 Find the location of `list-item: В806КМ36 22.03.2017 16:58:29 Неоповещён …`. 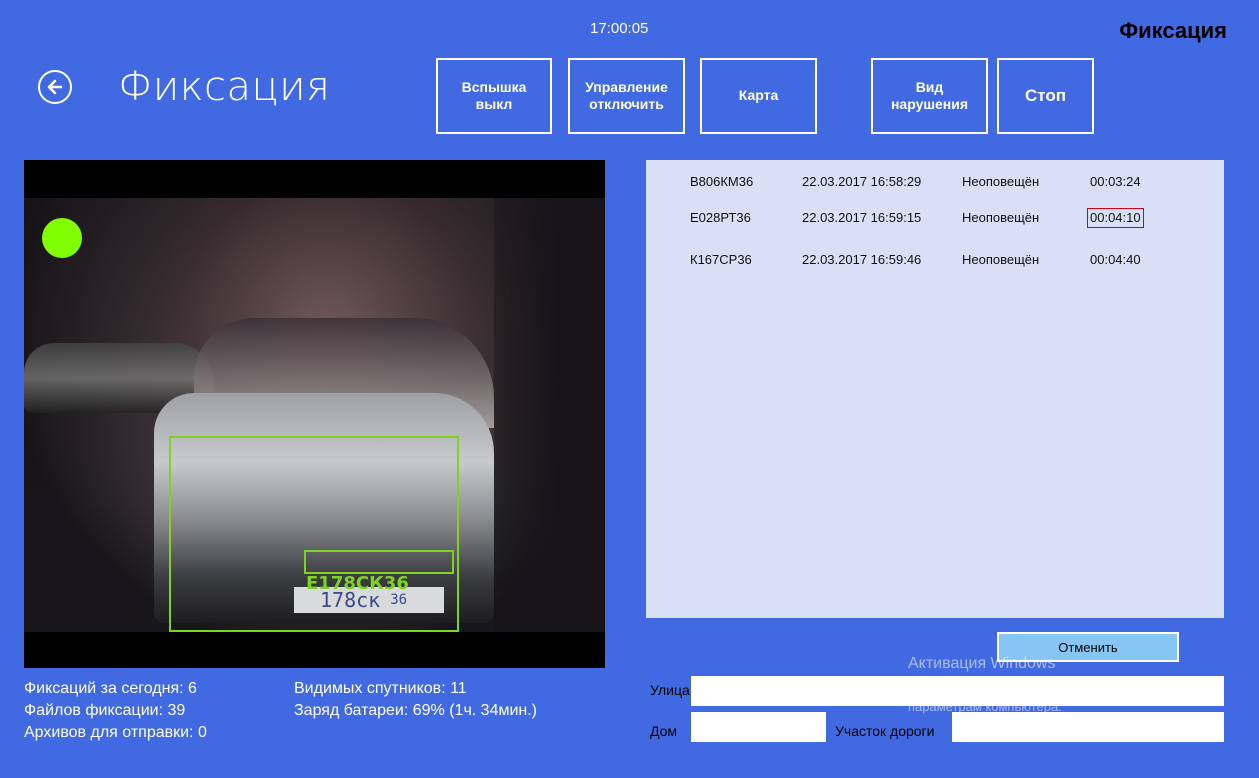

list-item: В806КМ36 22.03.2017 16:58:29 Неоповещён … is located at coordinates (935, 182).